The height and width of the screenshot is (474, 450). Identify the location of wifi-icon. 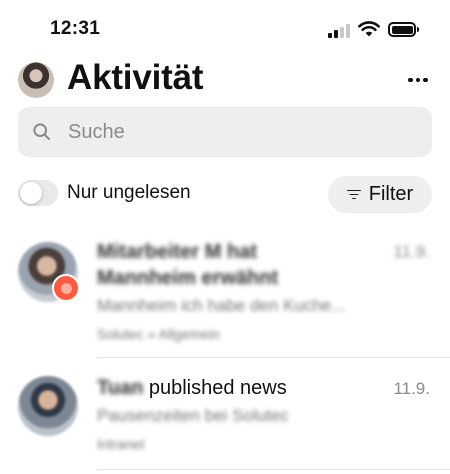
(369, 29).